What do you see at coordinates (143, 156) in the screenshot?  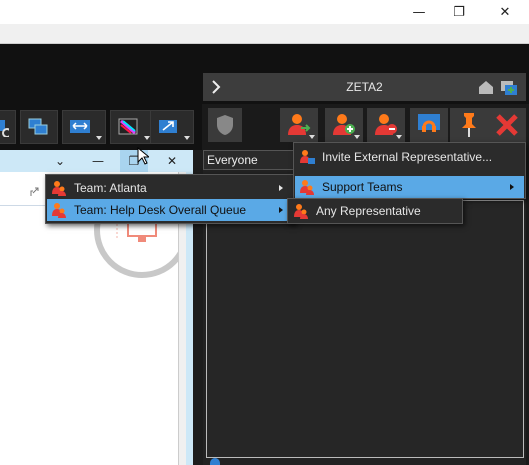 I see `mouse-cursor-icon` at bounding box center [143, 156].